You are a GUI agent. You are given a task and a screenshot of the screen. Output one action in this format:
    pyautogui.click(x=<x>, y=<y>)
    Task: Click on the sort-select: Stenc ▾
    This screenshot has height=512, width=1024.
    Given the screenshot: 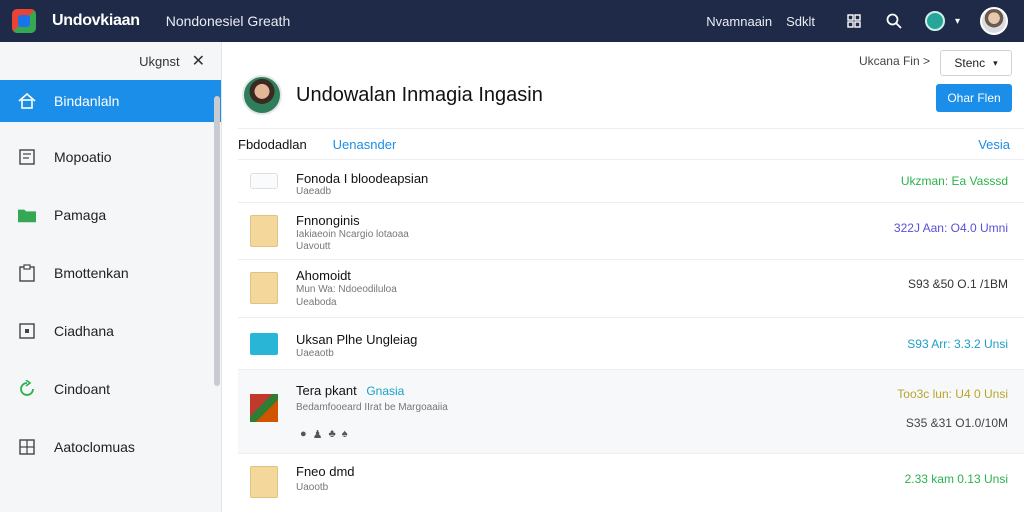 What is the action you would take?
    pyautogui.click(x=976, y=63)
    